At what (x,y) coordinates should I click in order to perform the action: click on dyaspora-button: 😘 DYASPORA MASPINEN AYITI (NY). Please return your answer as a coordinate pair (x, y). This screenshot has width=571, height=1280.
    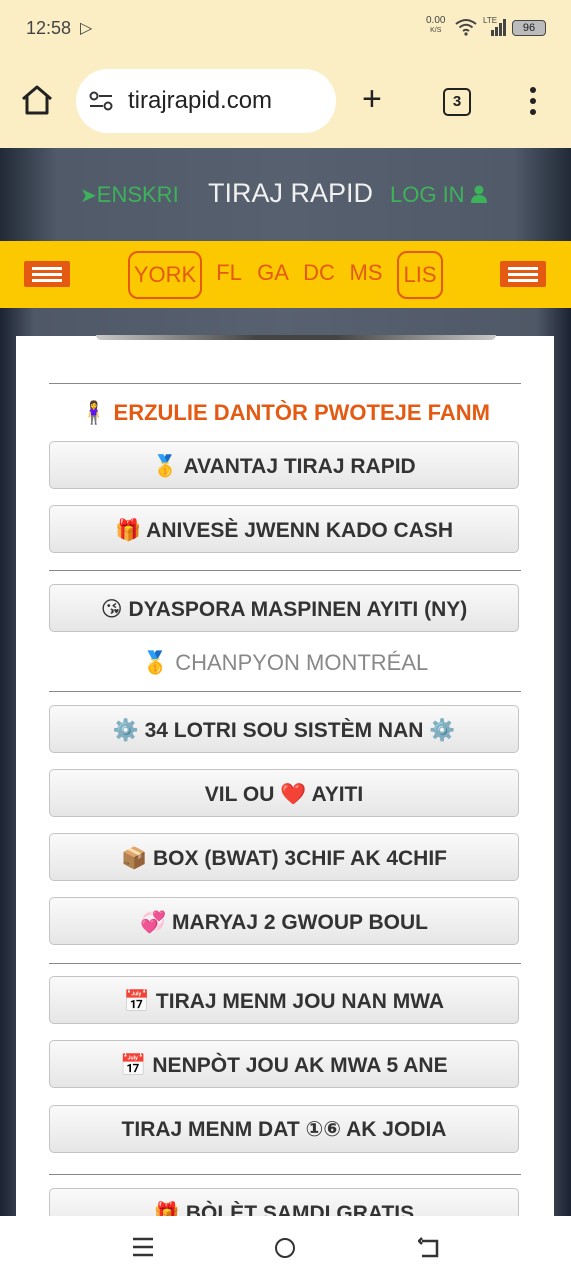
    Looking at the image, I should click on (284, 608).